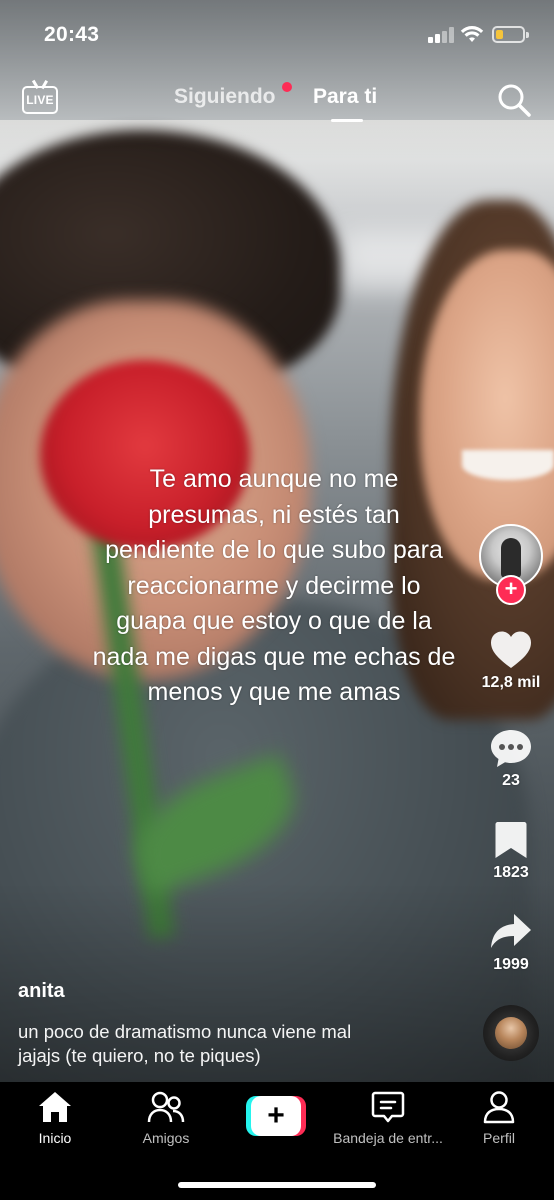  What do you see at coordinates (277, 1185) in the screenshot?
I see `home-indicator` at bounding box center [277, 1185].